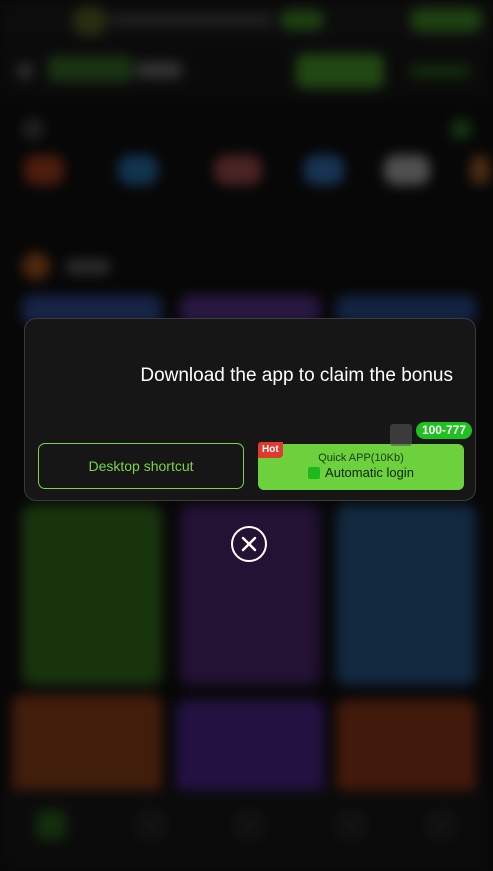 The width and height of the screenshot is (493, 871). What do you see at coordinates (361, 458) in the screenshot?
I see `quick-app-size-label: Quick APP(10Kb)` at bounding box center [361, 458].